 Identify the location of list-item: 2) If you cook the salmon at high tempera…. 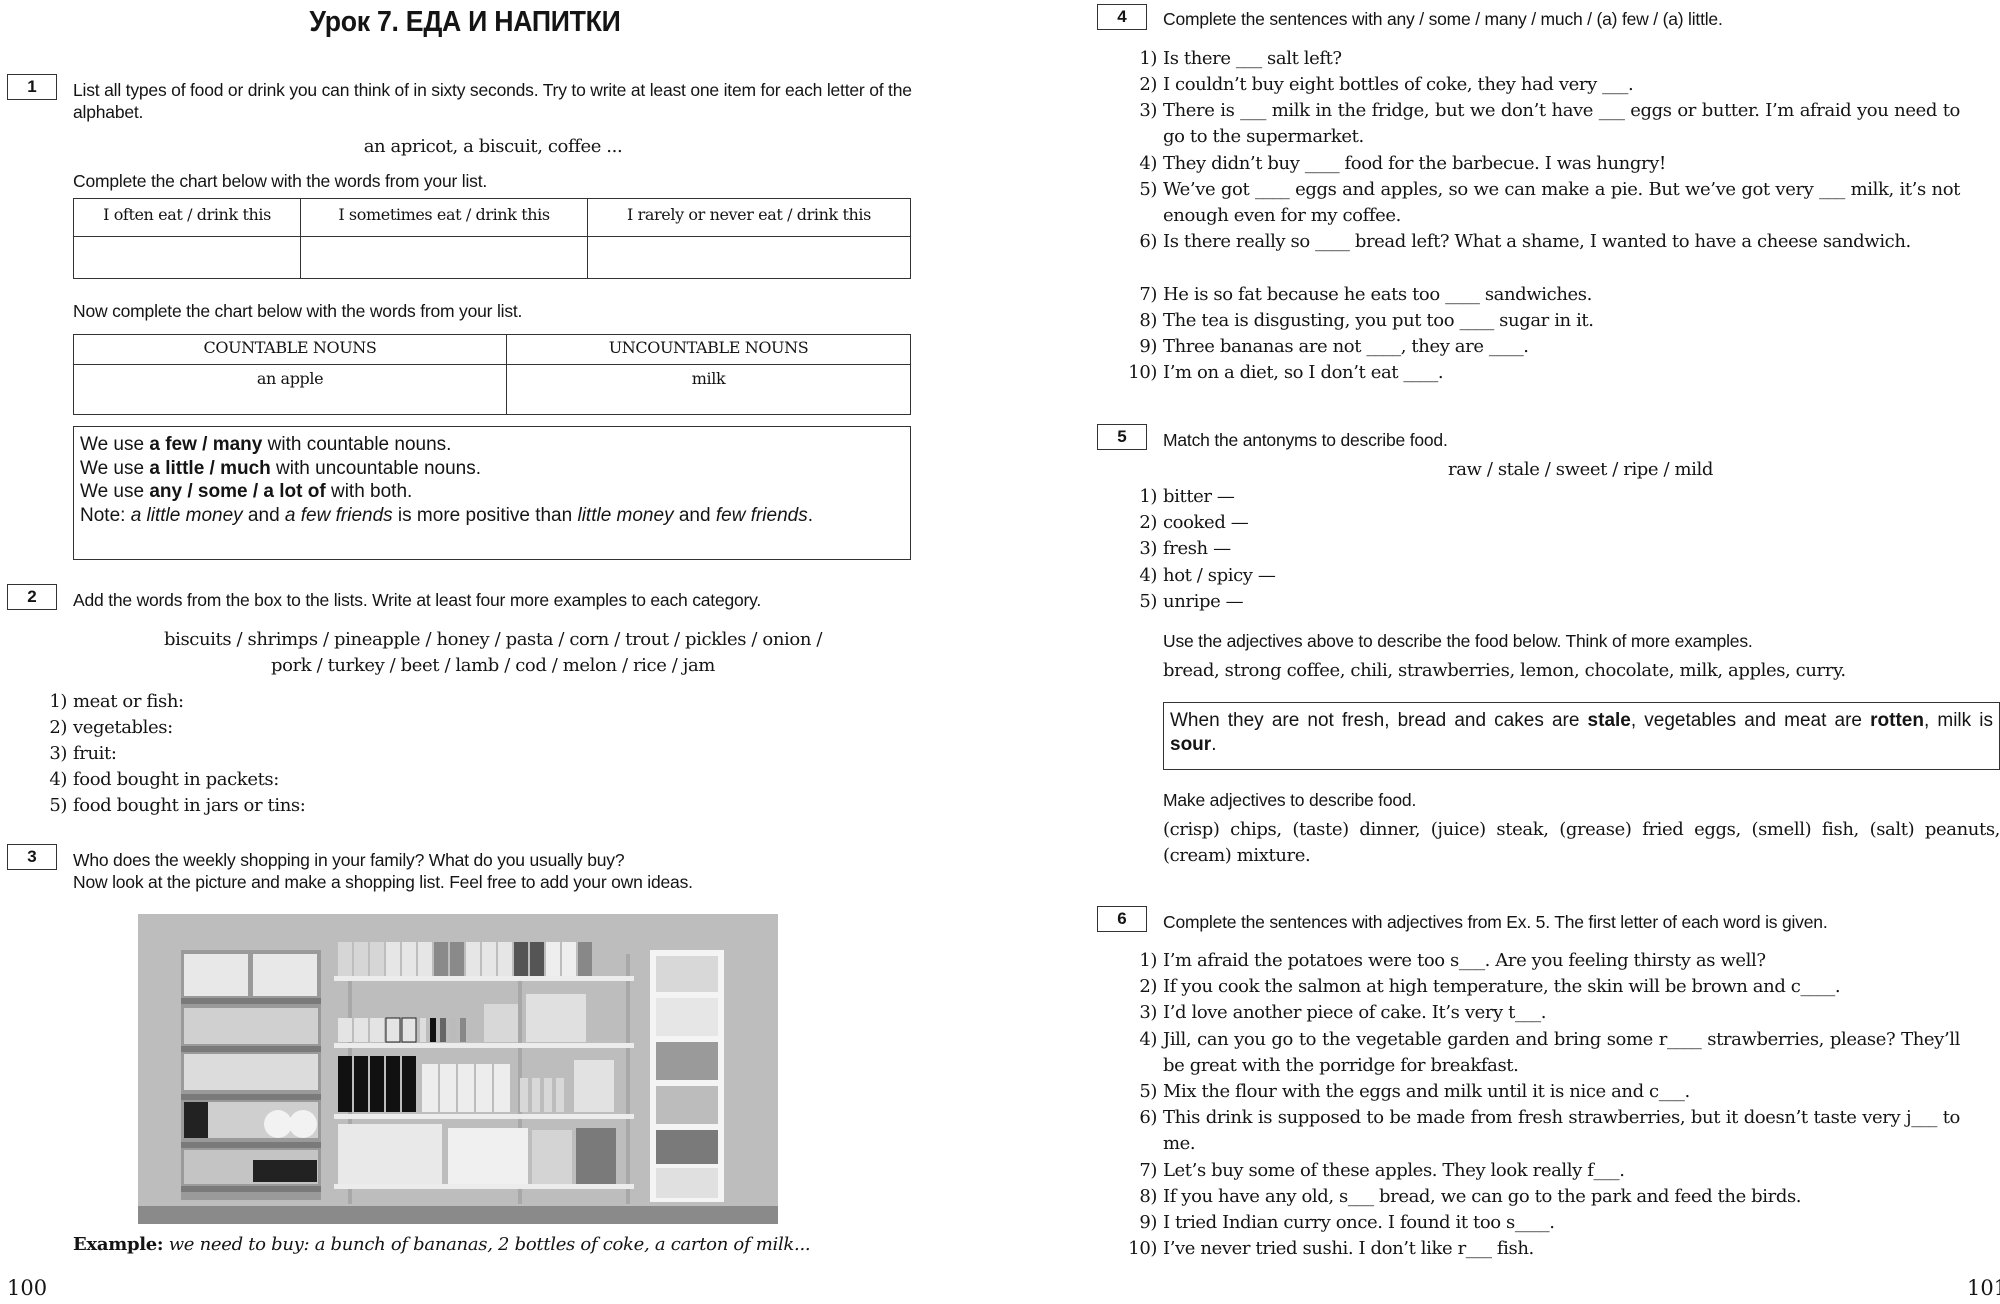
(1549, 987).